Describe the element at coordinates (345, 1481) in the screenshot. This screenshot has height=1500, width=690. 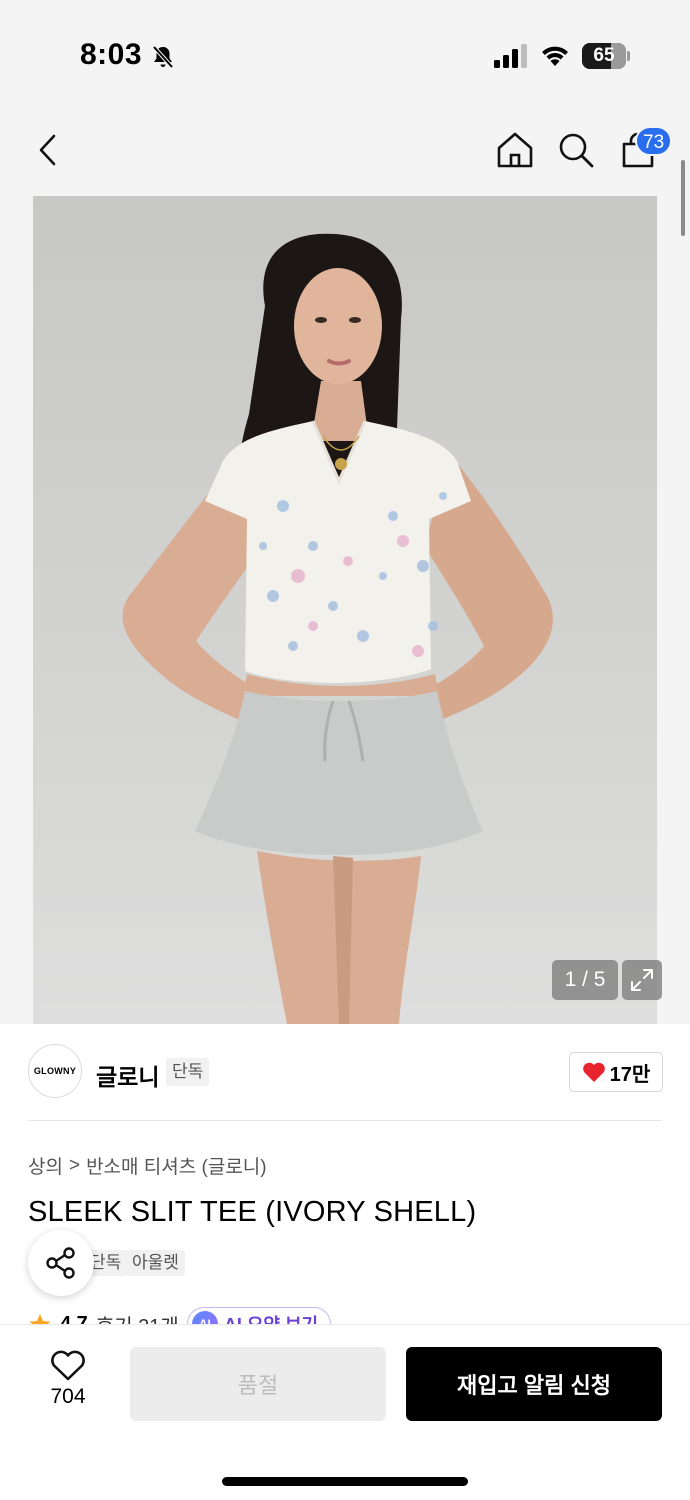
I see `home-indicator` at that location.